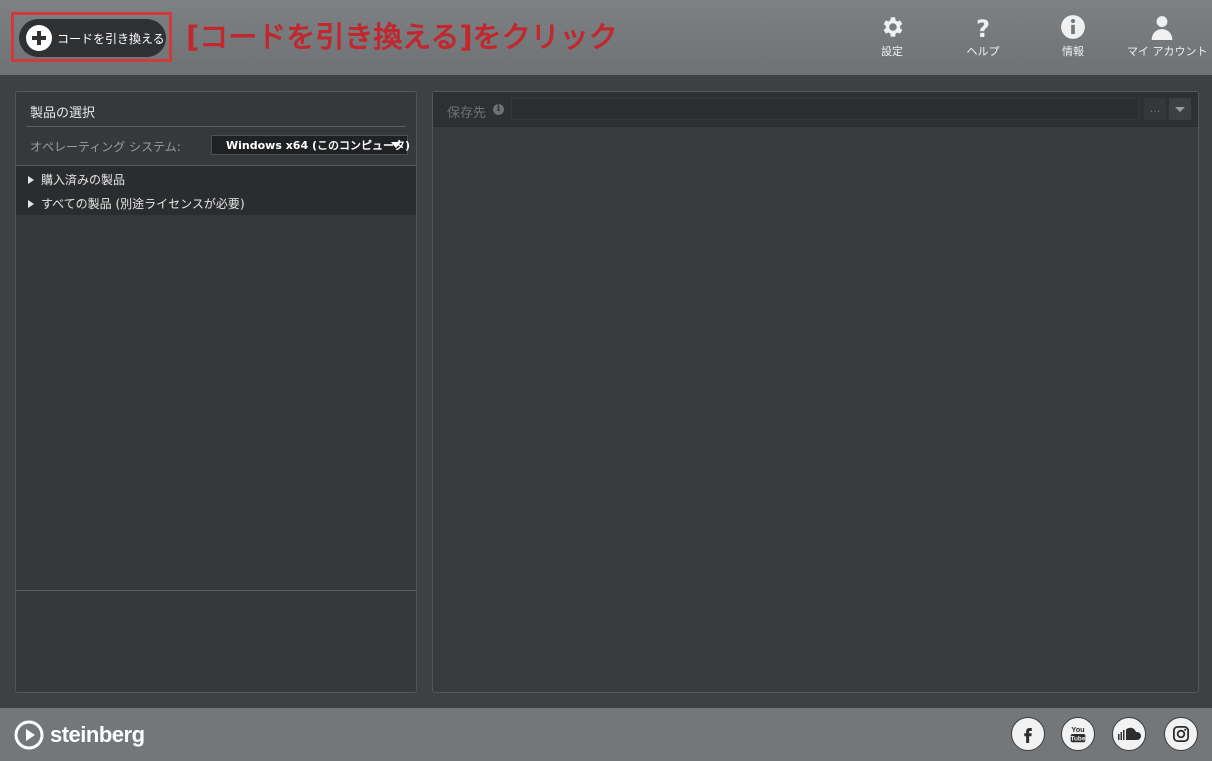 The image size is (1212, 761). What do you see at coordinates (1167, 51) in the screenshot?
I see `nav-my-account-label: マイ アカウント` at bounding box center [1167, 51].